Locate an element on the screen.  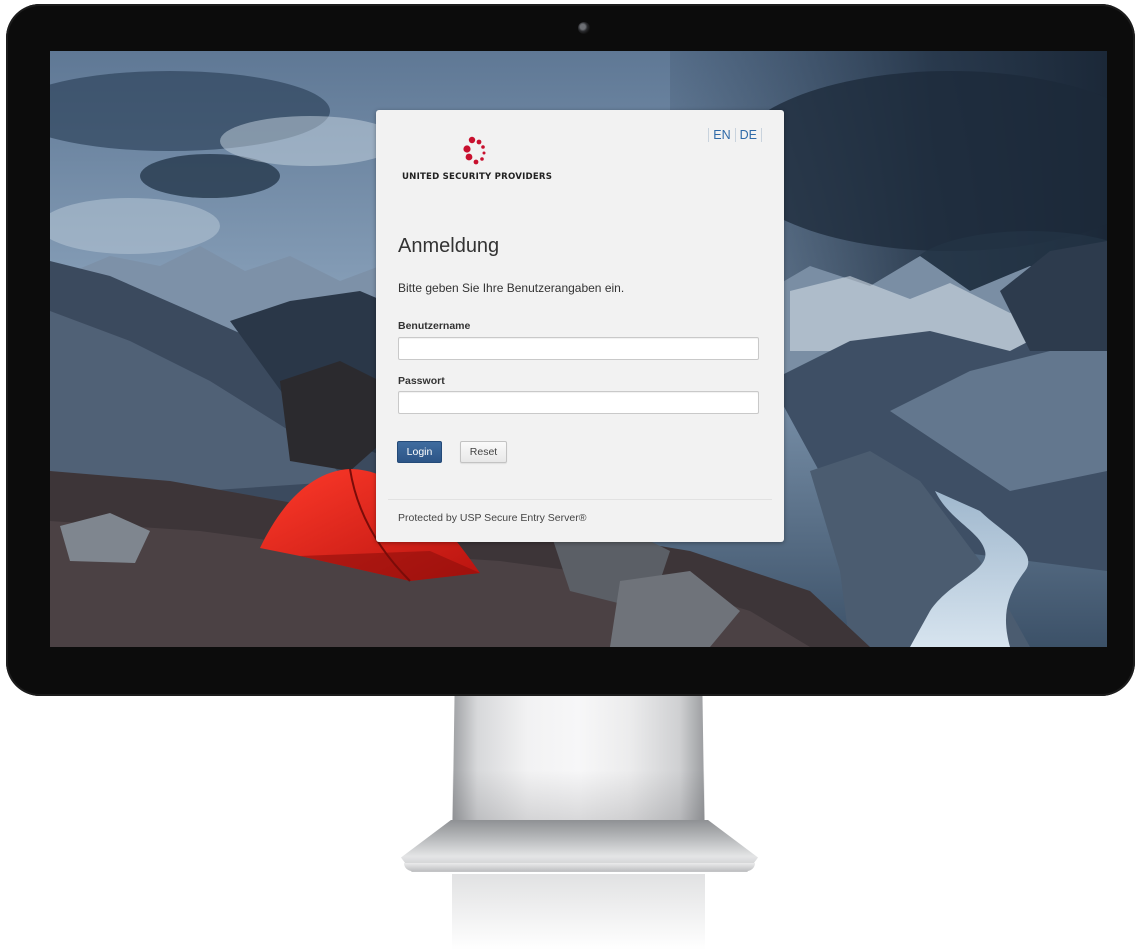
company-logo: UNITED SECURITY PROVIDERS is located at coordinates (492, 157).